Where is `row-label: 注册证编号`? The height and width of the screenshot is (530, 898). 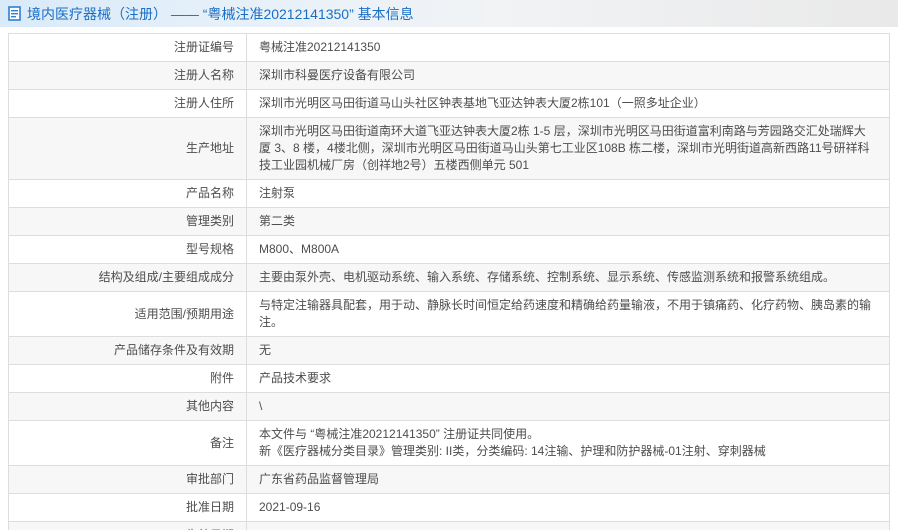 row-label: 注册证编号 is located at coordinates (127, 47).